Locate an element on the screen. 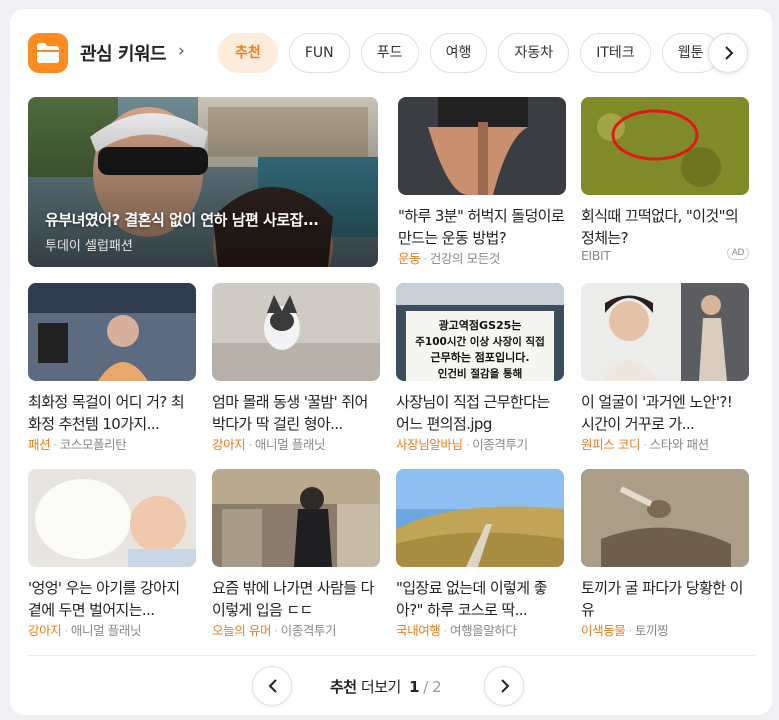 This screenshot has width=779, height=720. article-source: 건강의 모든것 is located at coordinates (465, 258).